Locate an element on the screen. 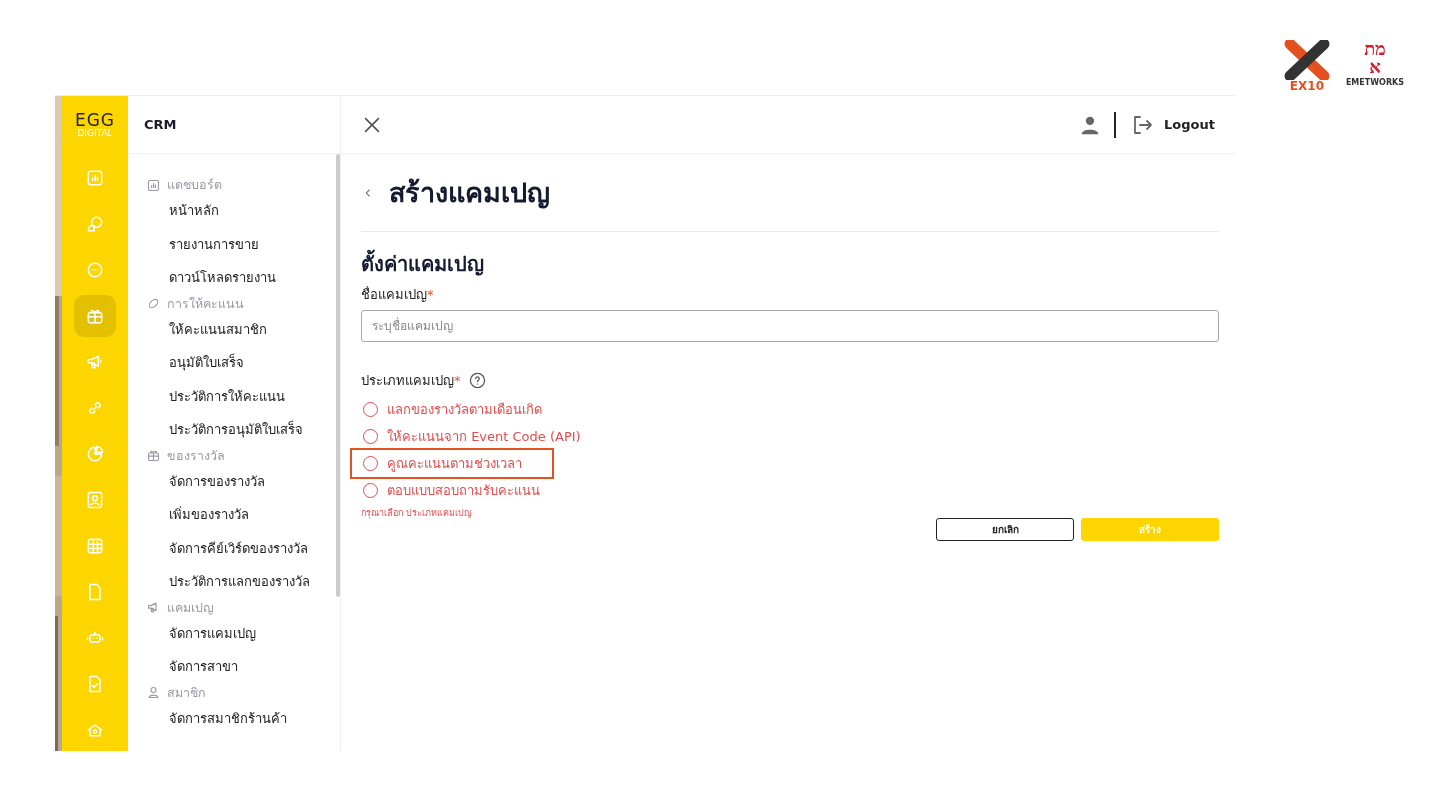 The width and height of the screenshot is (1440, 810). menu-item: อนุมัติใบเสร็จ is located at coordinates (206, 363).